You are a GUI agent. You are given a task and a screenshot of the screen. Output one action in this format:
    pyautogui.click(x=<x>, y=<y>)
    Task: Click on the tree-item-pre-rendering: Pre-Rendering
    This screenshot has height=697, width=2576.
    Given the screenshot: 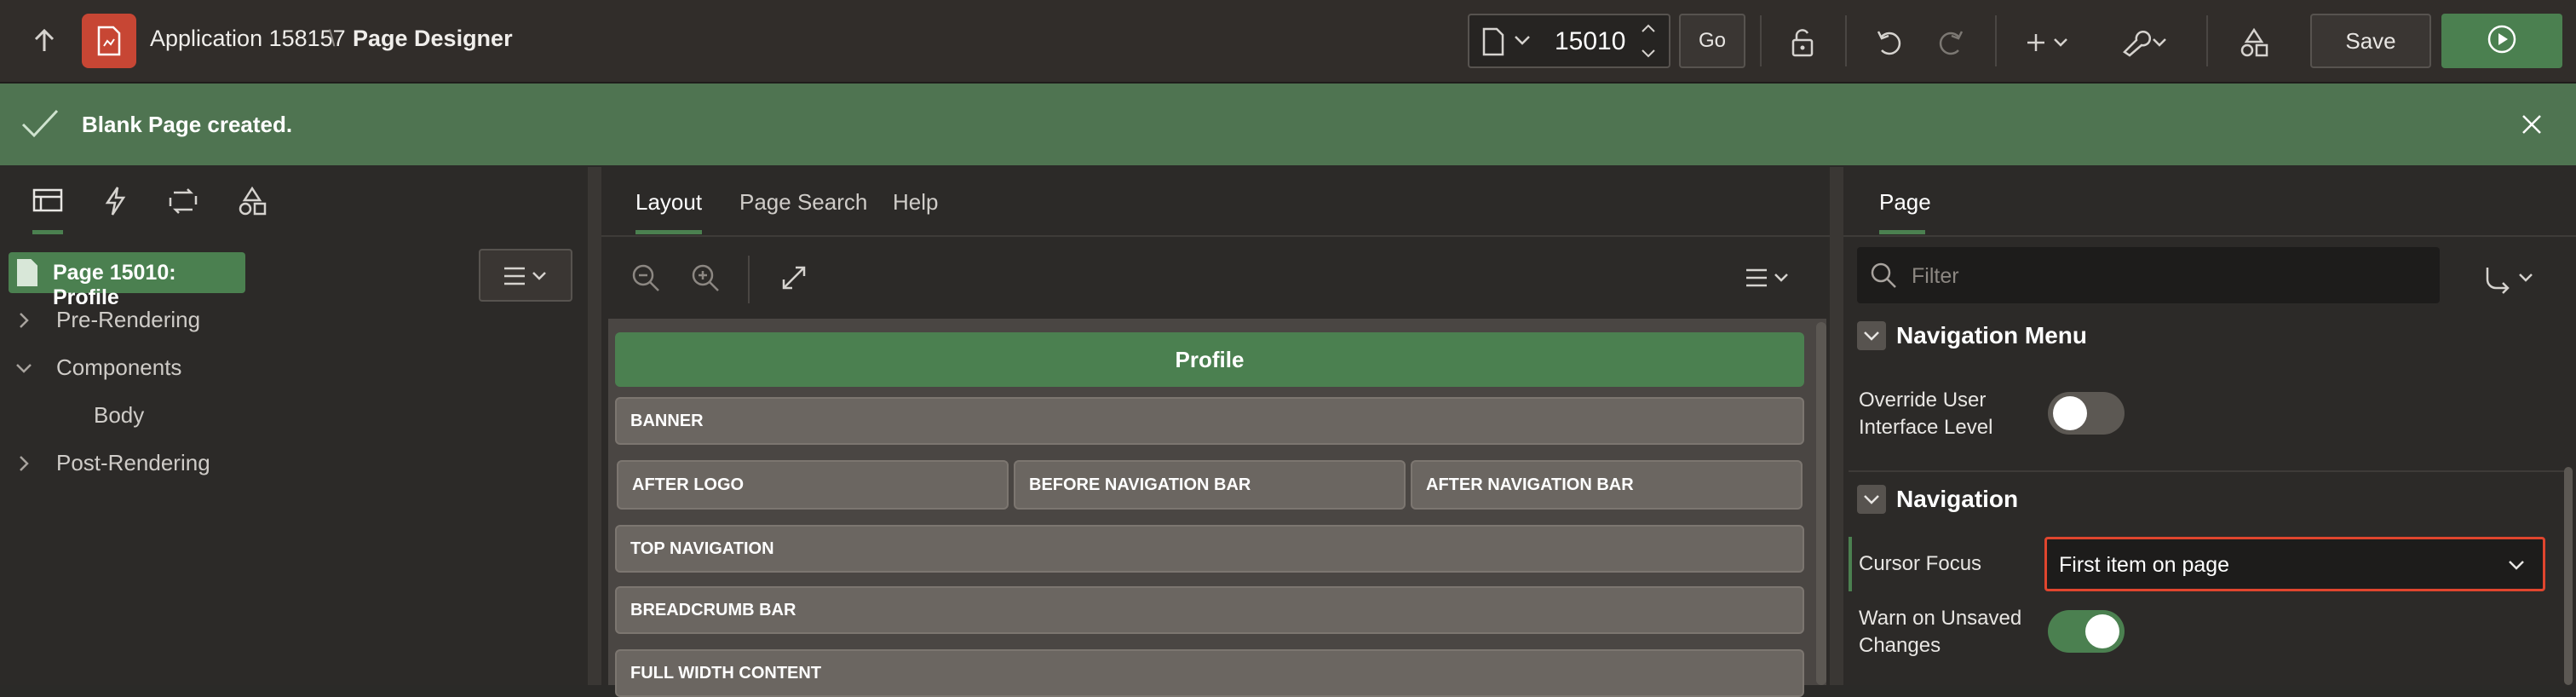 What is the action you would take?
    pyautogui.click(x=128, y=320)
    